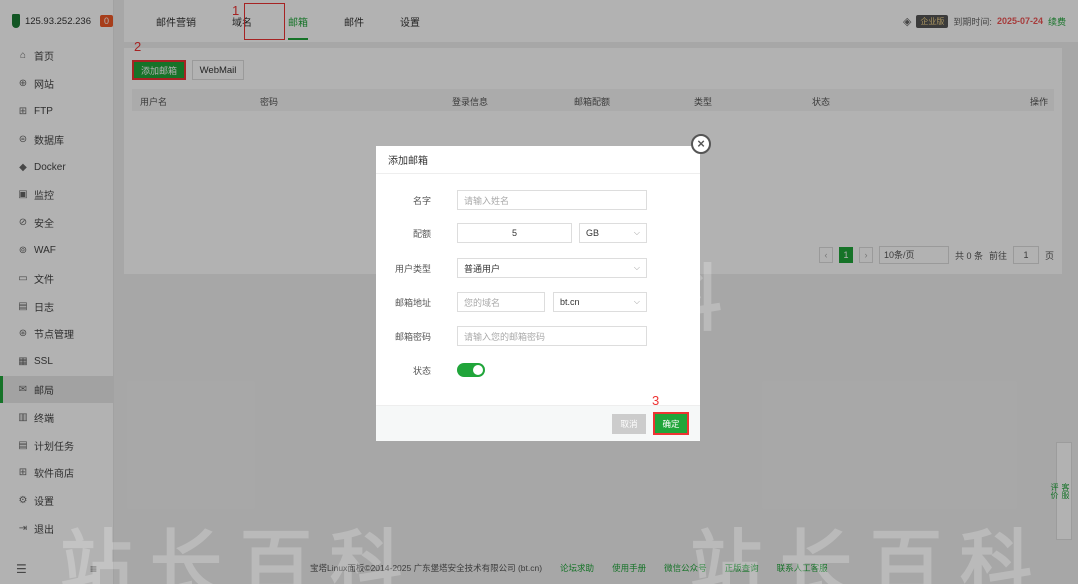 Image resolution: width=1078 pixels, height=584 pixels. I want to click on quota-row: 配额 5 GB ⌵, so click(538, 233).